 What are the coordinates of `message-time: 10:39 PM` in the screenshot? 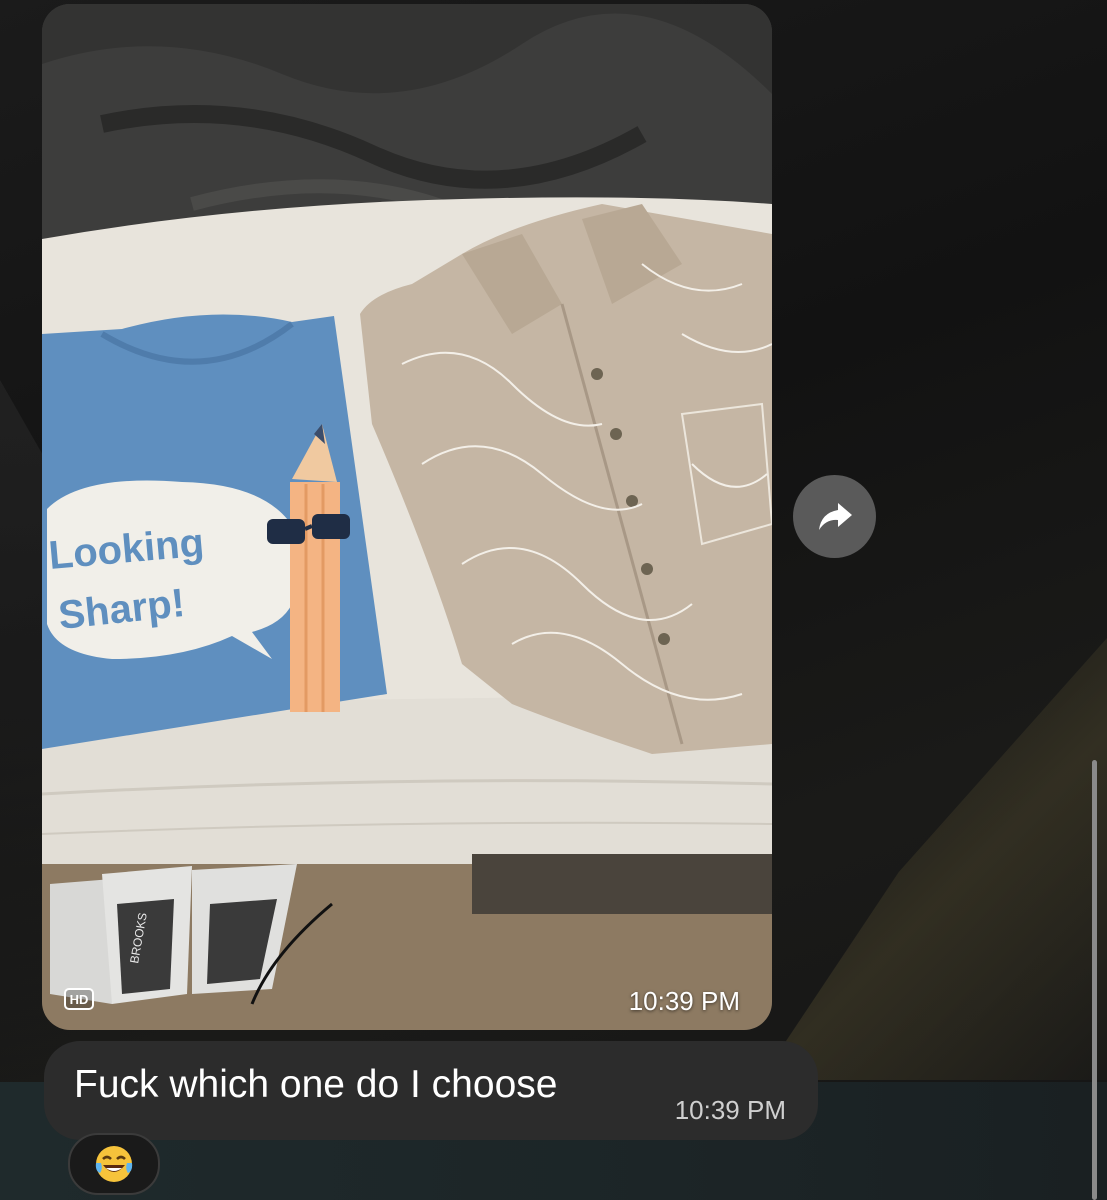 It's located at (730, 1110).